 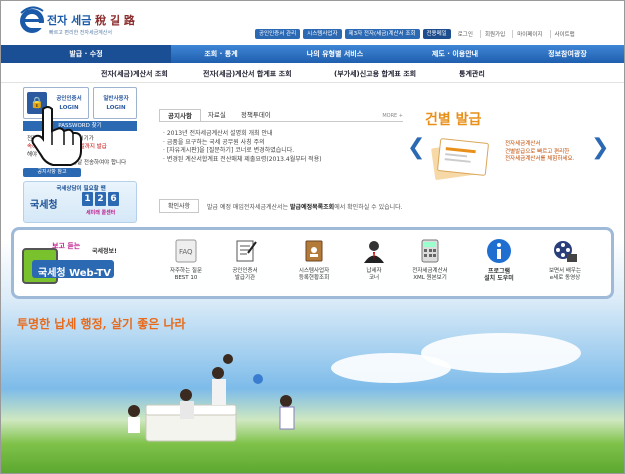 What do you see at coordinates (221, 54) in the screenshot?
I see `nav-inquiry: 조회 · 통계` at bounding box center [221, 54].